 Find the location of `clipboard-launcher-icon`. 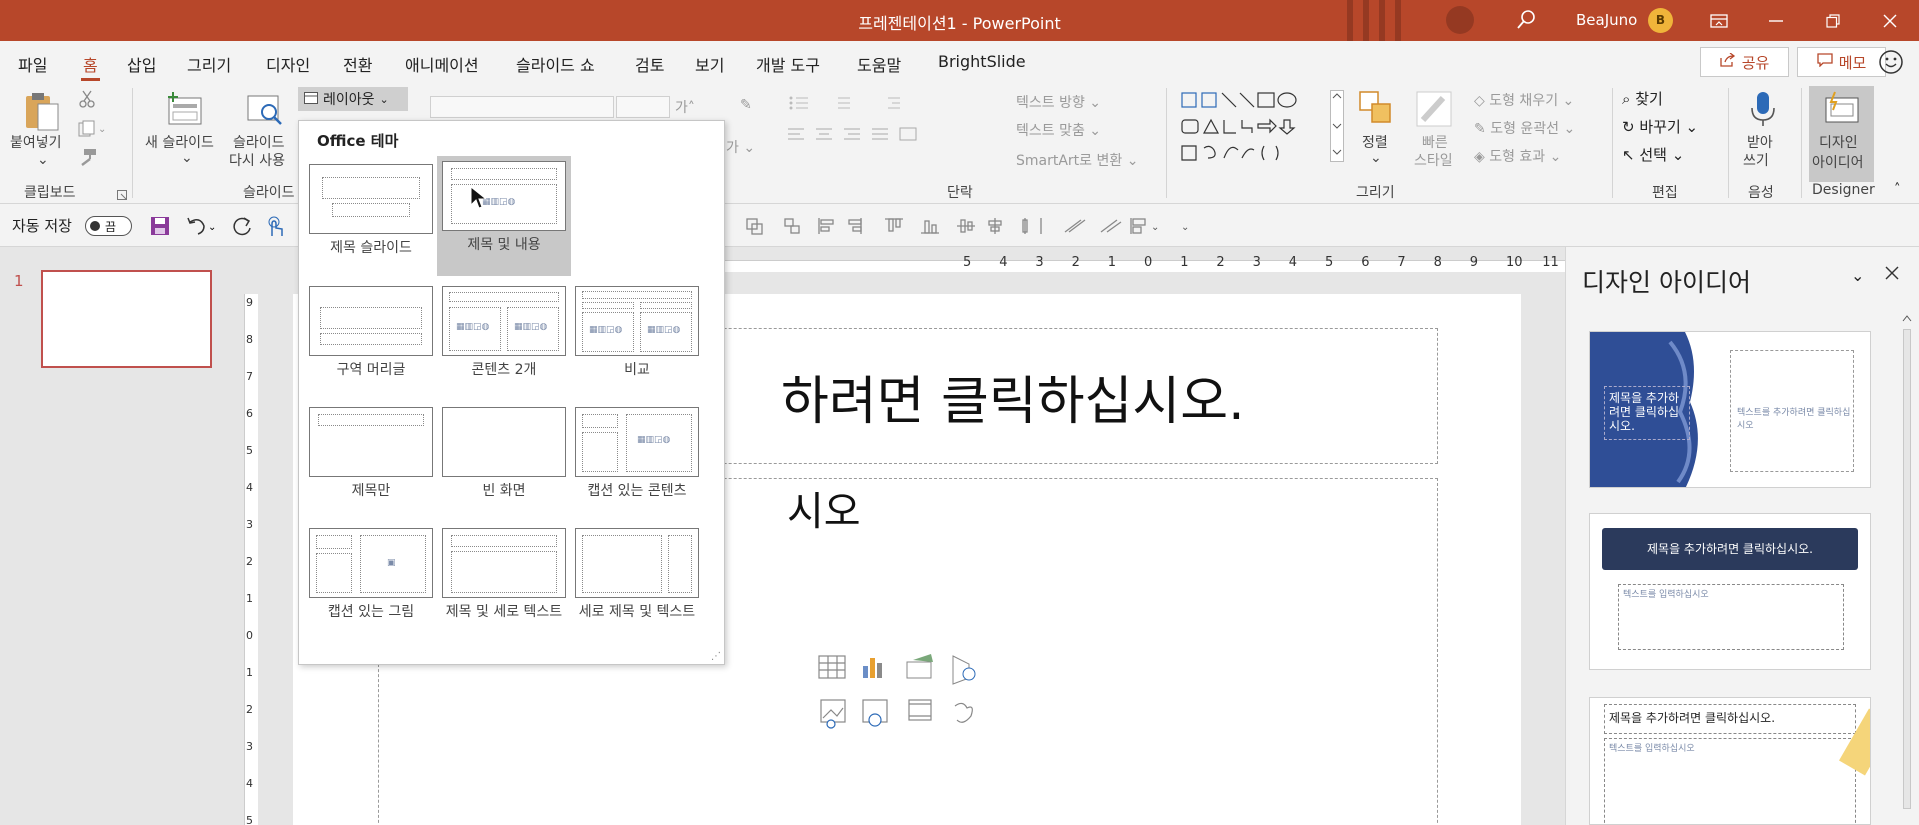

clipboard-launcher-icon is located at coordinates (122, 195).